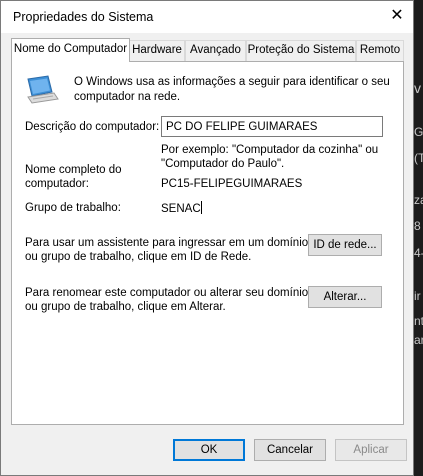 This screenshot has height=476, width=423. Describe the element at coordinates (73, 208) in the screenshot. I see `workgroup-label: Grupo de trabalho:` at that location.